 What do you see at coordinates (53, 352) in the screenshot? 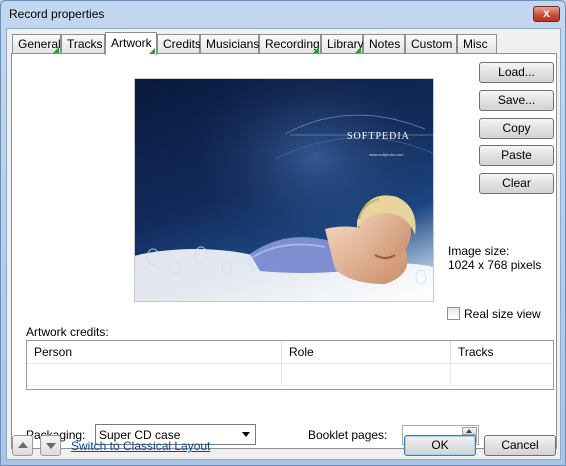
I see `column-header-label: Person` at bounding box center [53, 352].